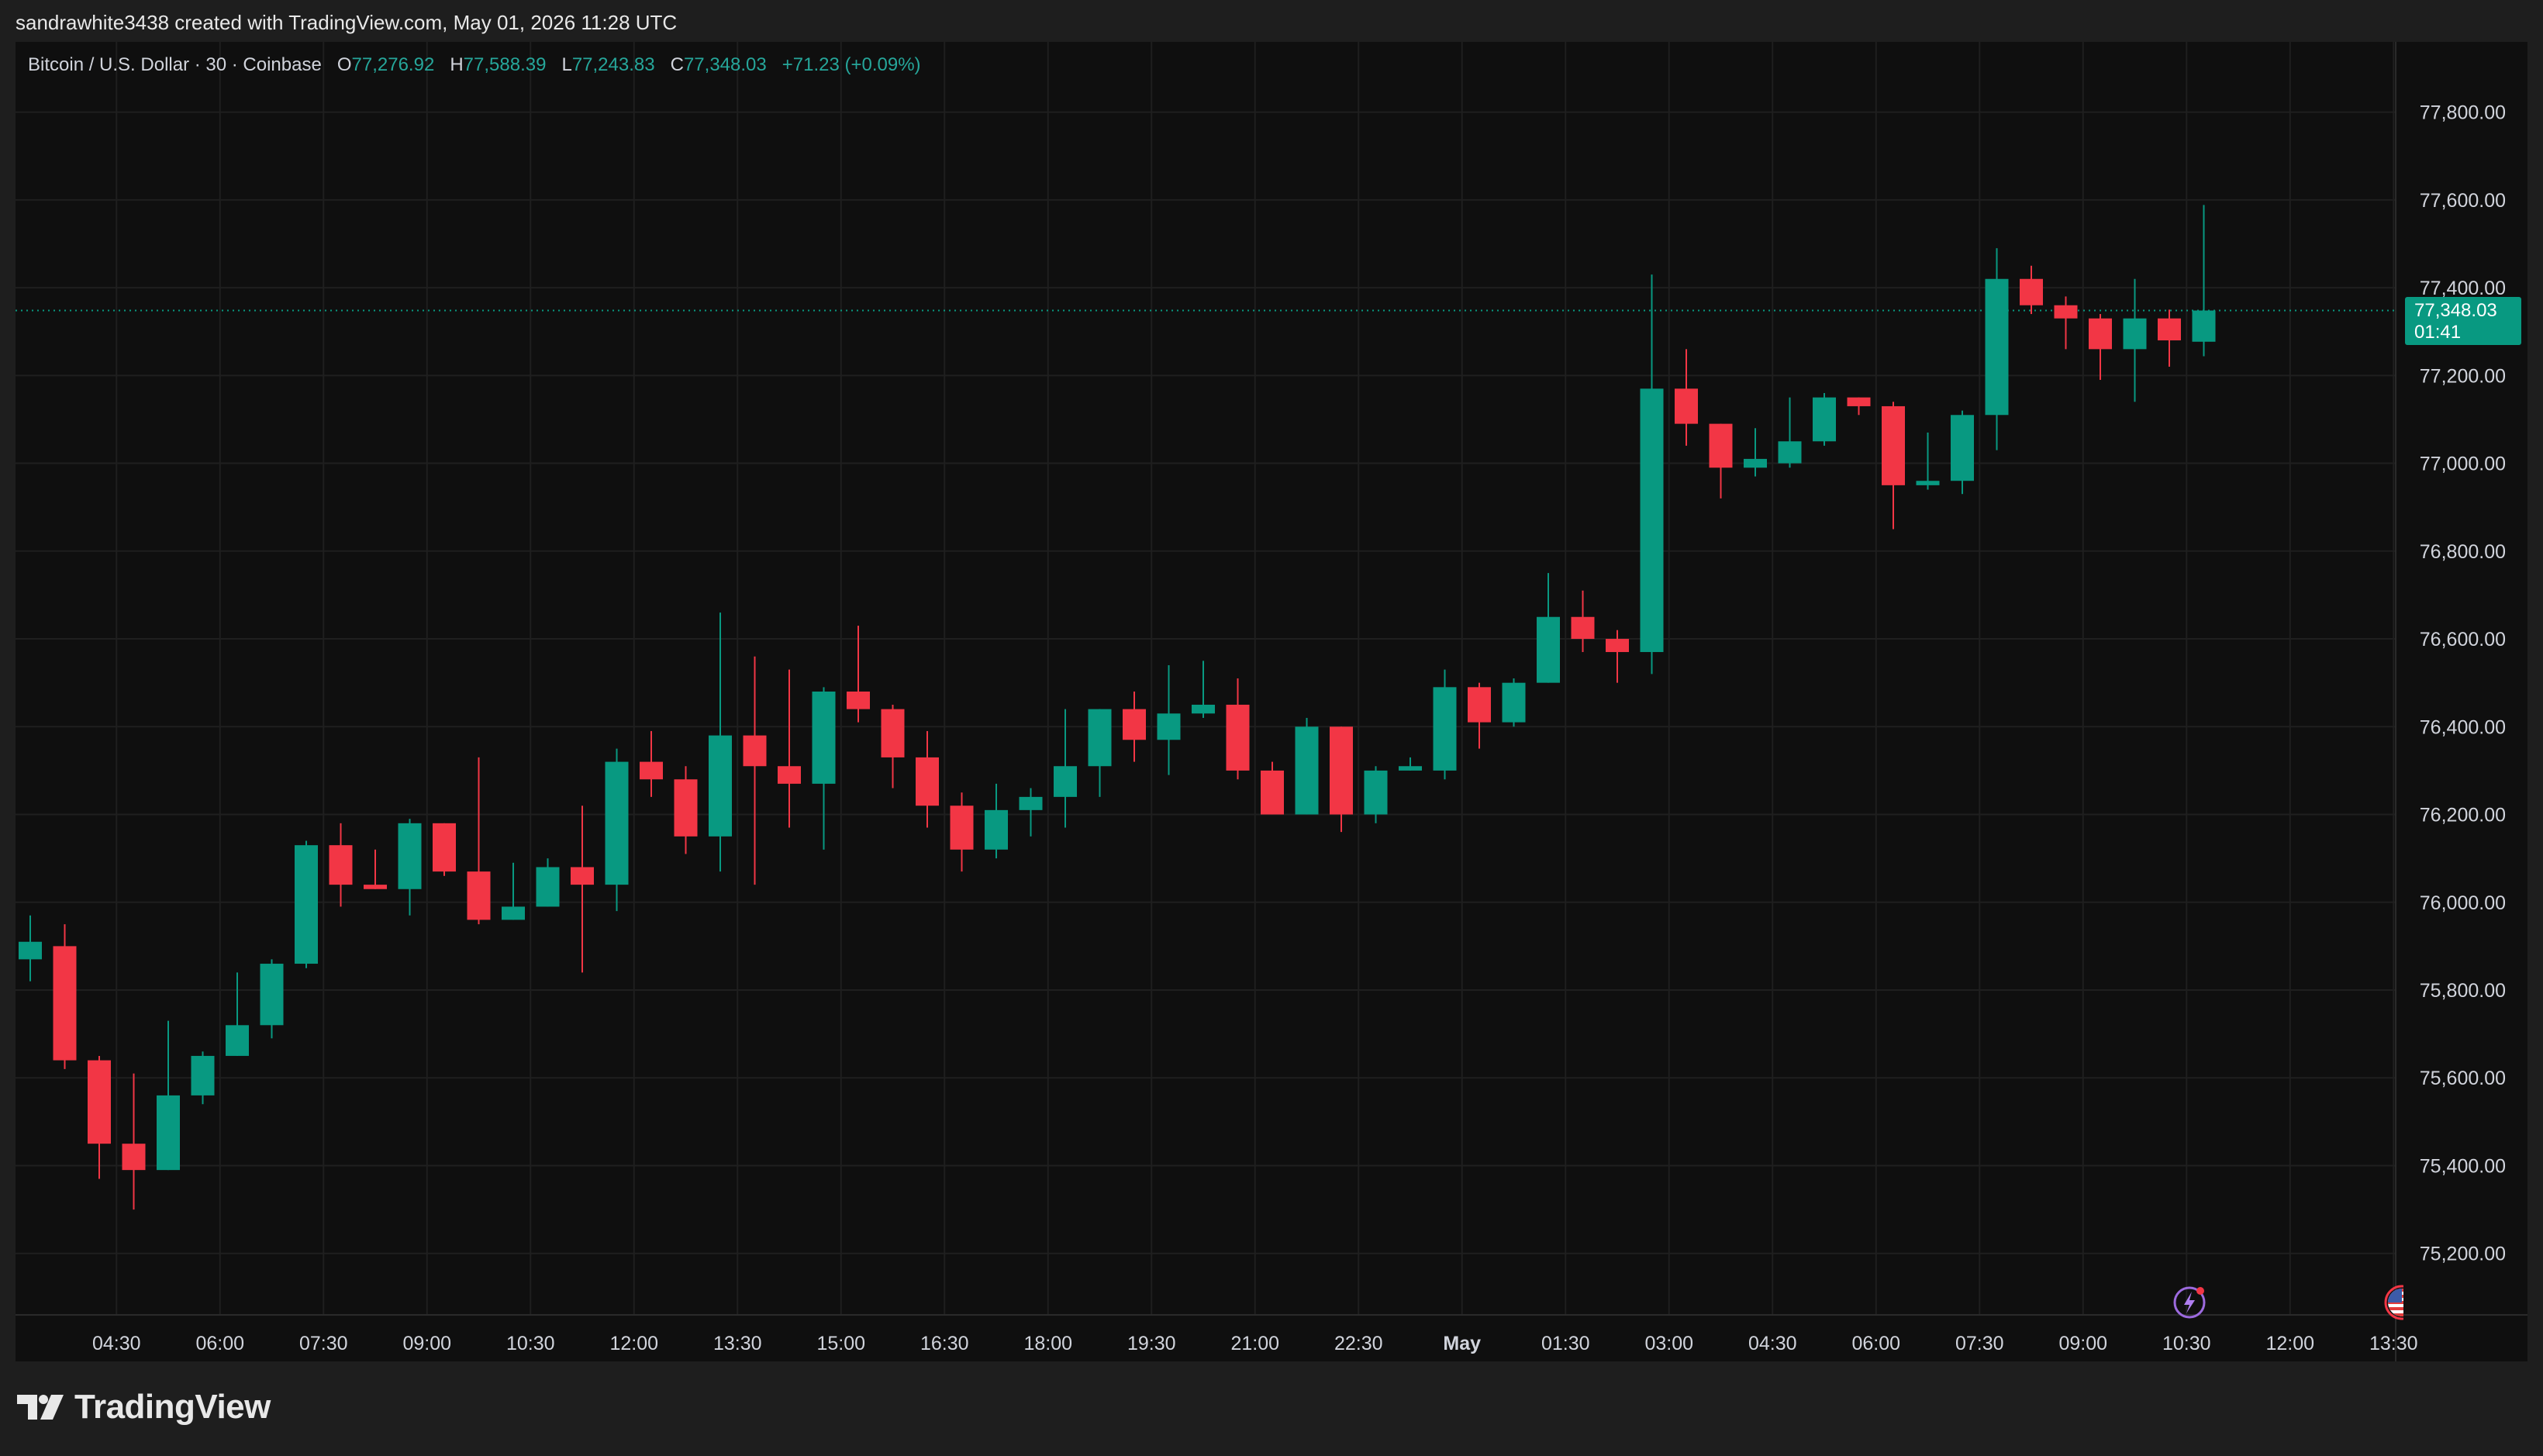 Image resolution: width=2543 pixels, height=1456 pixels. What do you see at coordinates (2393, 1303) in the screenshot?
I see `us-flag-icon` at bounding box center [2393, 1303].